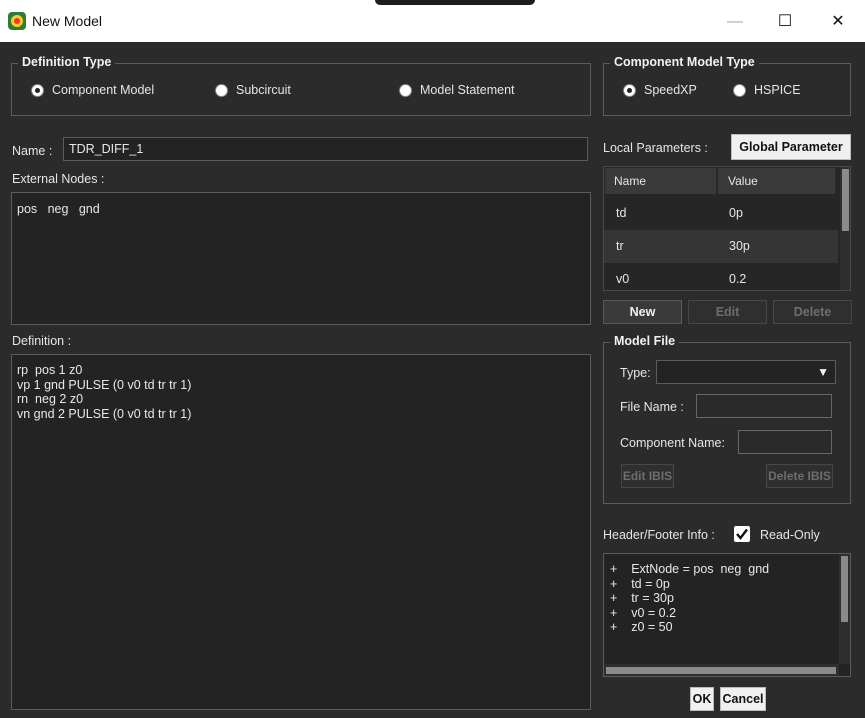 This screenshot has height=718, width=865. Describe the element at coordinates (32, 151) in the screenshot. I see `name-label: Name :` at that location.